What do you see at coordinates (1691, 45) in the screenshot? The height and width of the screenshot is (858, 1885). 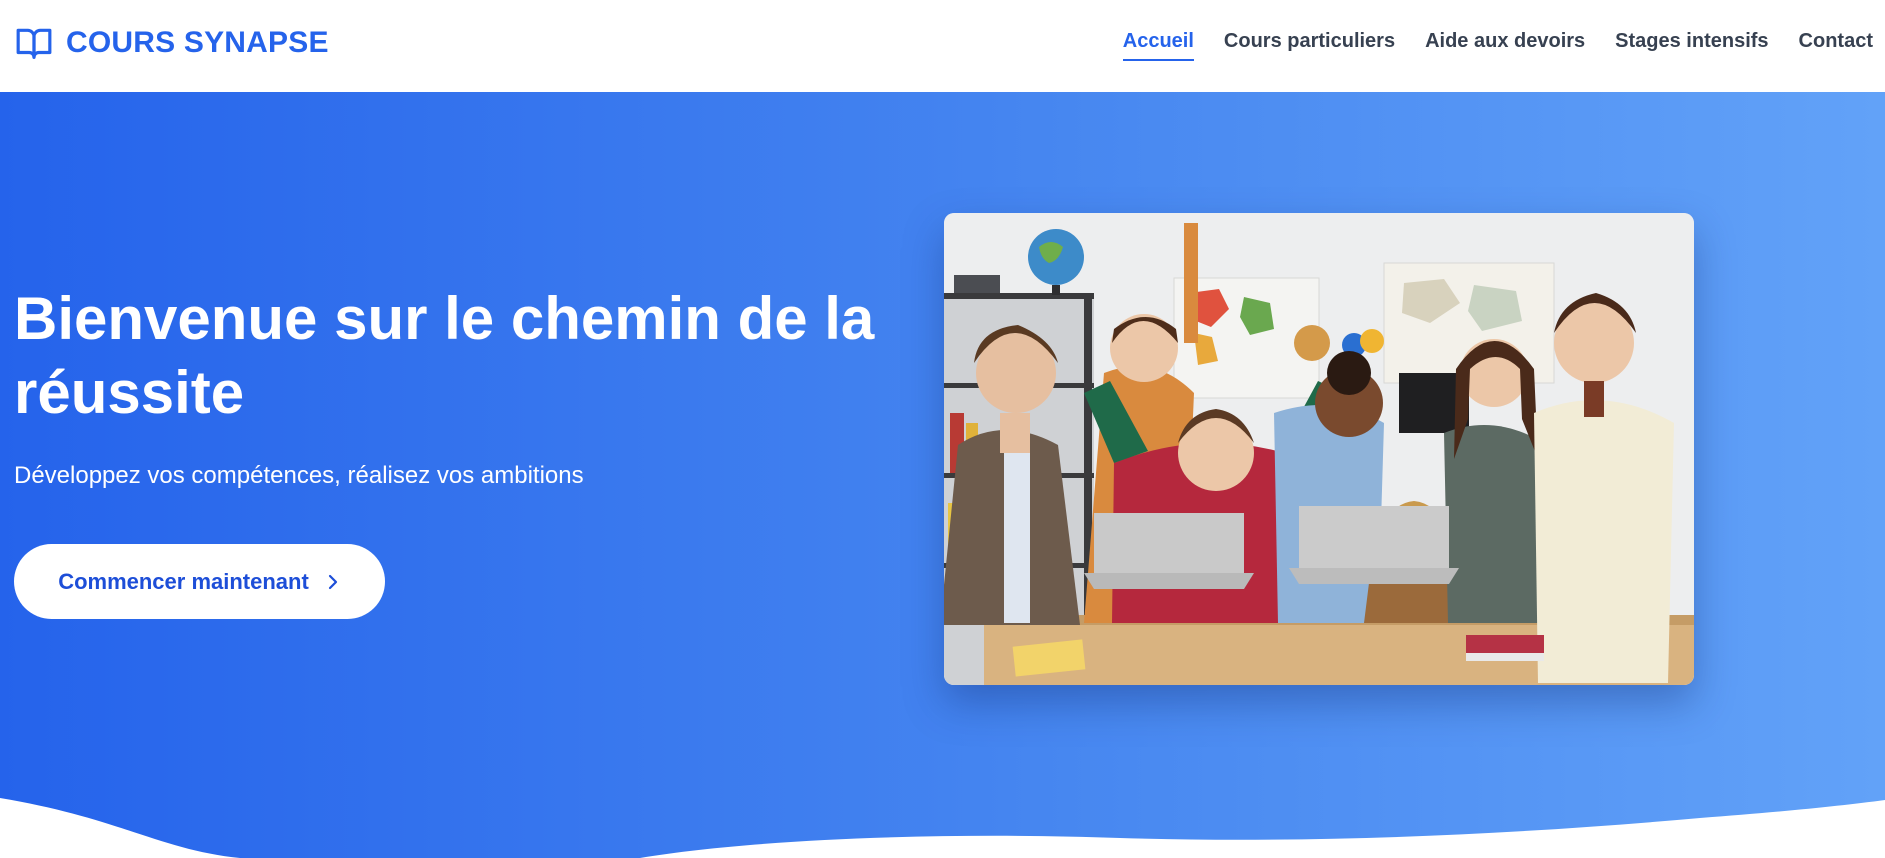 I see `nav-item-stages-intensifs: Stages intensifs` at bounding box center [1691, 45].